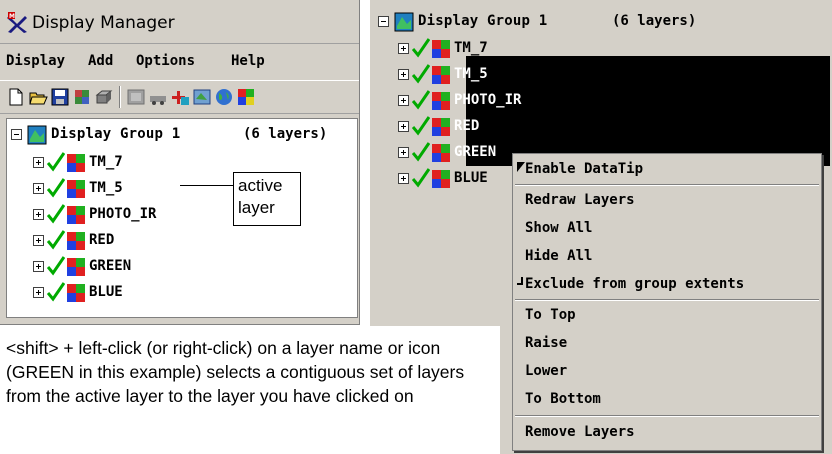 The image size is (832, 454). I want to click on tree-row-layer: PHOTO_IR, so click(133, 216).